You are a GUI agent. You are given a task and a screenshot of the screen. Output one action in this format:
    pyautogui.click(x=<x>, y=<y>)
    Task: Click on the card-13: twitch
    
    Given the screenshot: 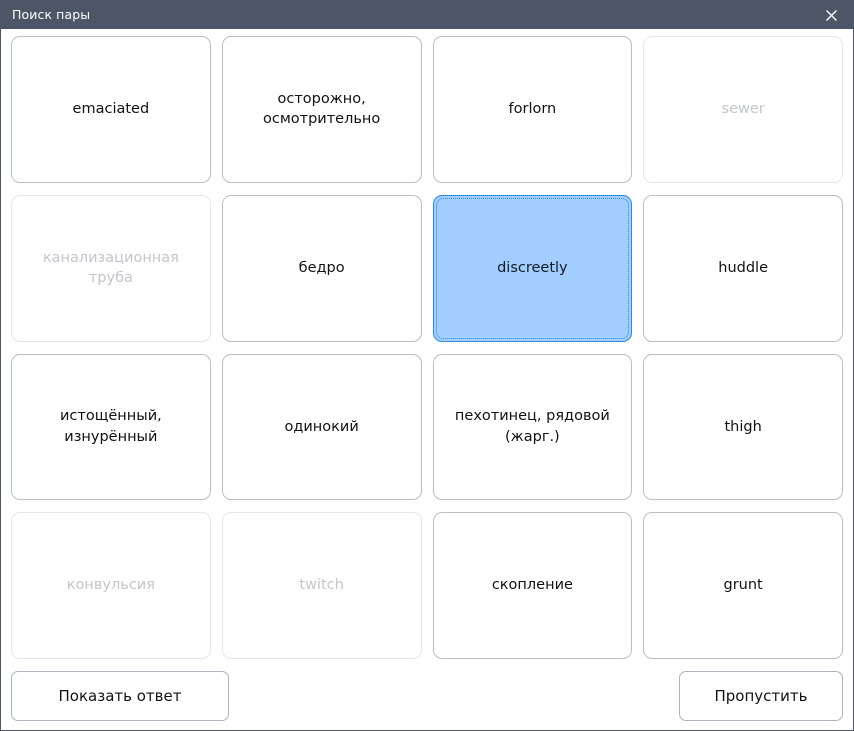 What is the action you would take?
    pyautogui.click(x=321, y=585)
    